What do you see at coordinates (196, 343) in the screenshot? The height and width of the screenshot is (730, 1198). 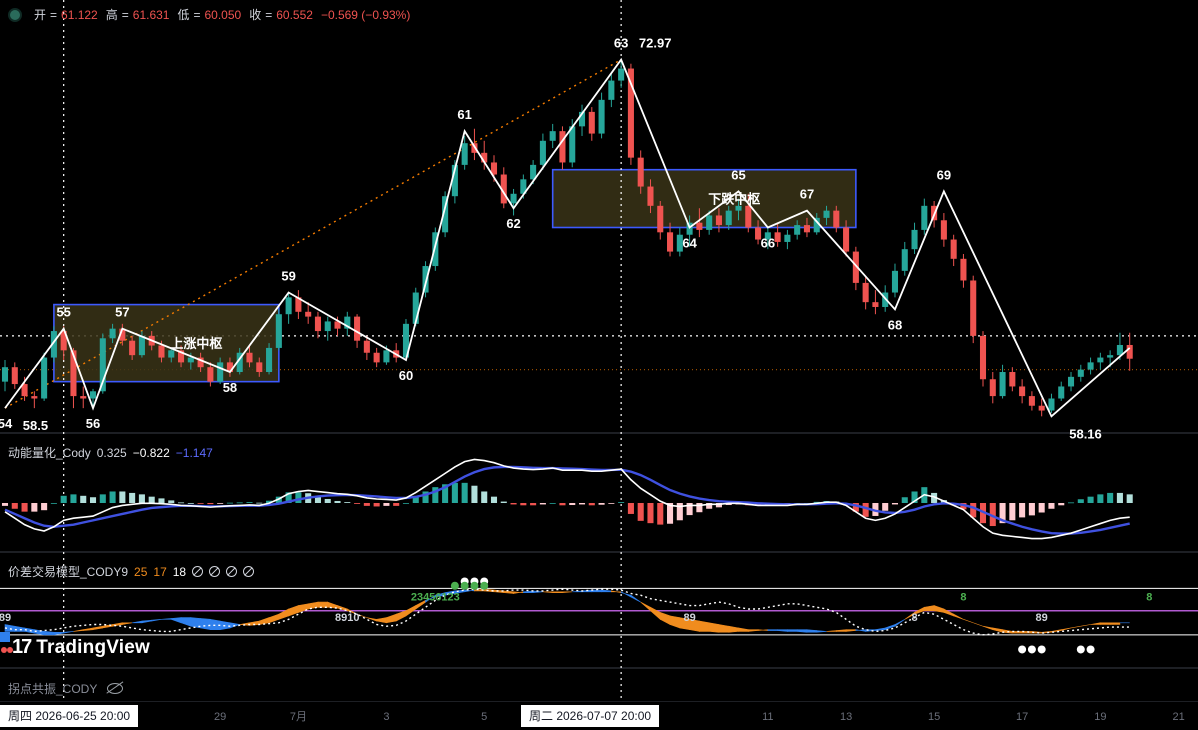 I see `pivot-box-label: 上涨中枢` at bounding box center [196, 343].